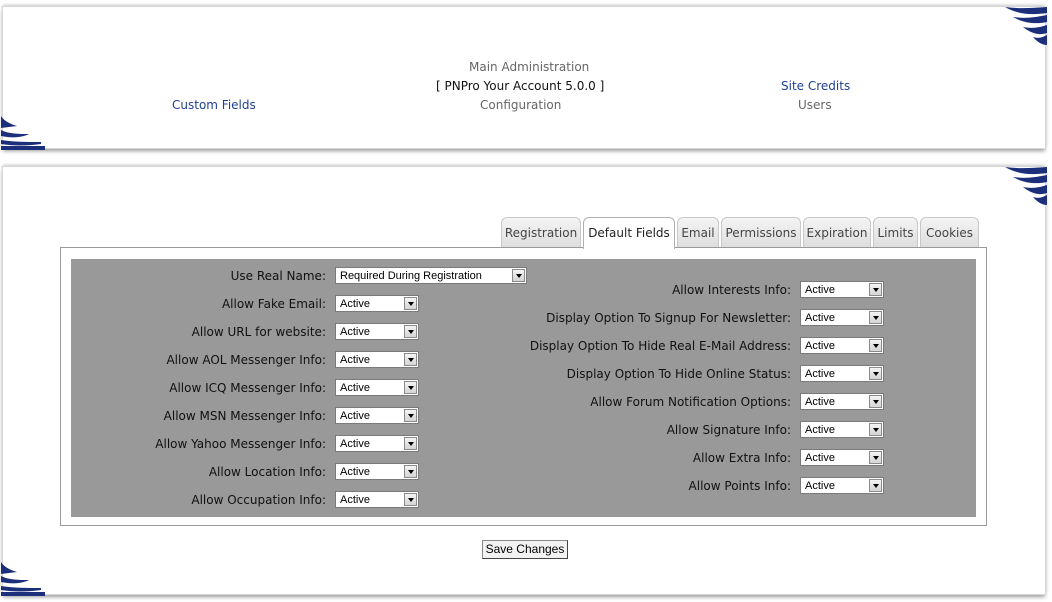 The width and height of the screenshot is (1052, 602). What do you see at coordinates (949, 232) in the screenshot?
I see `tab-cookies: Cookies` at bounding box center [949, 232].